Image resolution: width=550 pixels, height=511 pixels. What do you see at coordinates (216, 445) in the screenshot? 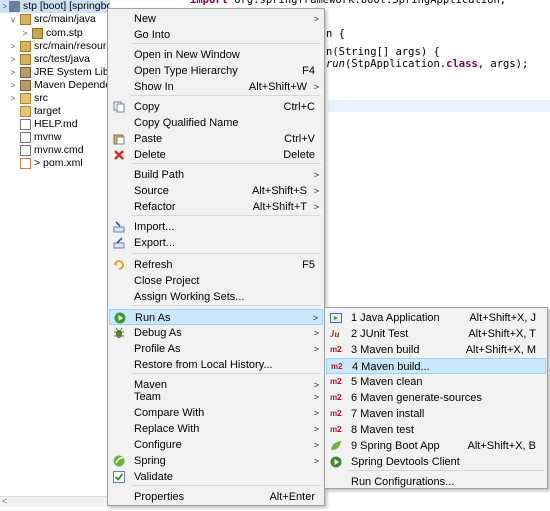
I see `menu-item-configure: Configure >` at bounding box center [216, 445].